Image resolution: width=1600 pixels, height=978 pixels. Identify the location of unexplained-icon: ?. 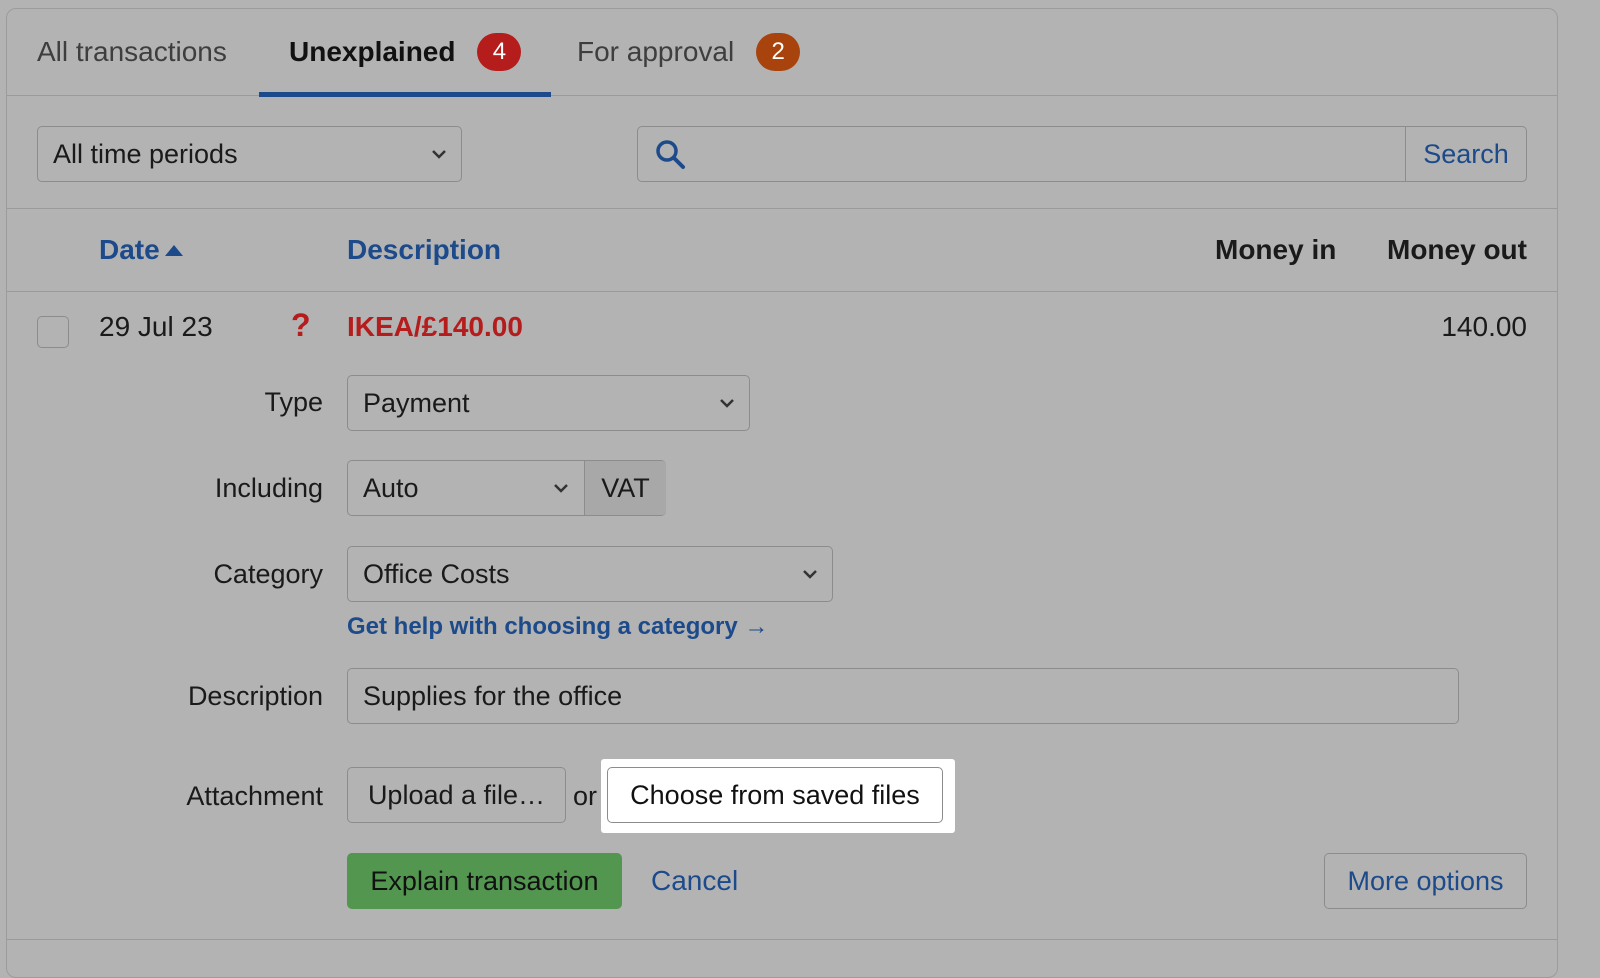
(301, 325).